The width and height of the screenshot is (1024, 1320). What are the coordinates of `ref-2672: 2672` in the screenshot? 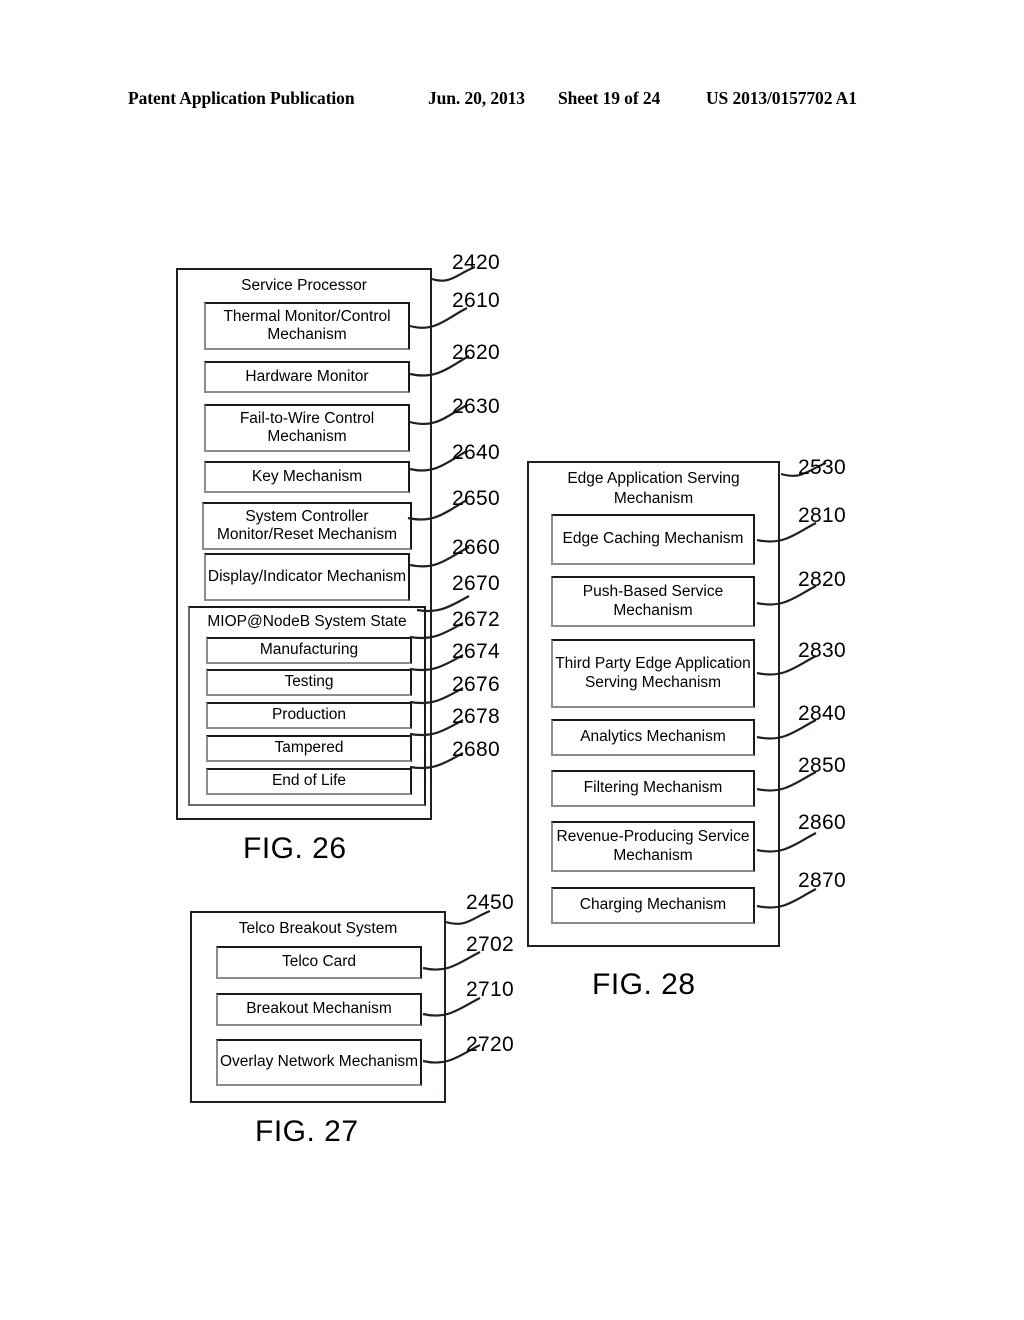 It's located at (476, 619).